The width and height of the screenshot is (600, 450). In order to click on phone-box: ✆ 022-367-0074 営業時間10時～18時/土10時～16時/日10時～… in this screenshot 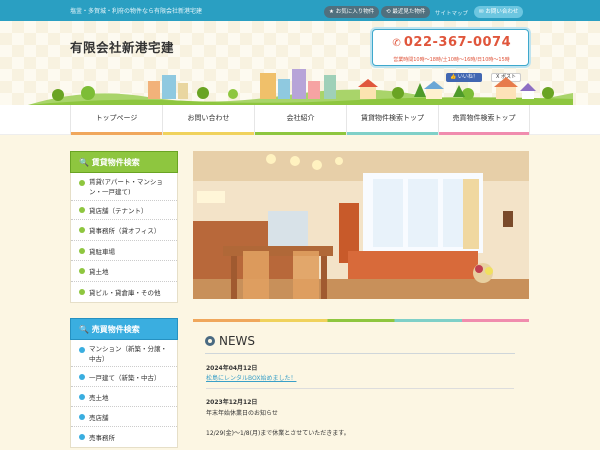, I will do `click(450, 47)`.